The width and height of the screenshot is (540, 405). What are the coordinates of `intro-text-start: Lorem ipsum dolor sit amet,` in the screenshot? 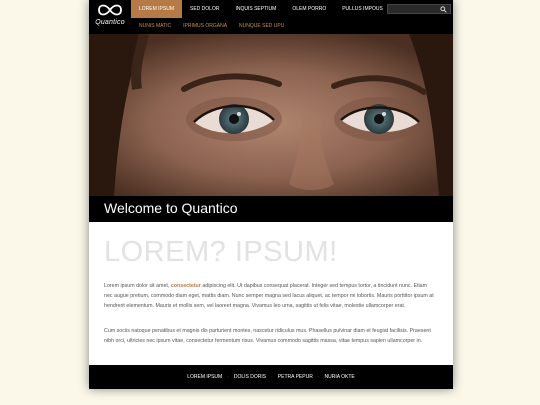 It's located at (137, 286).